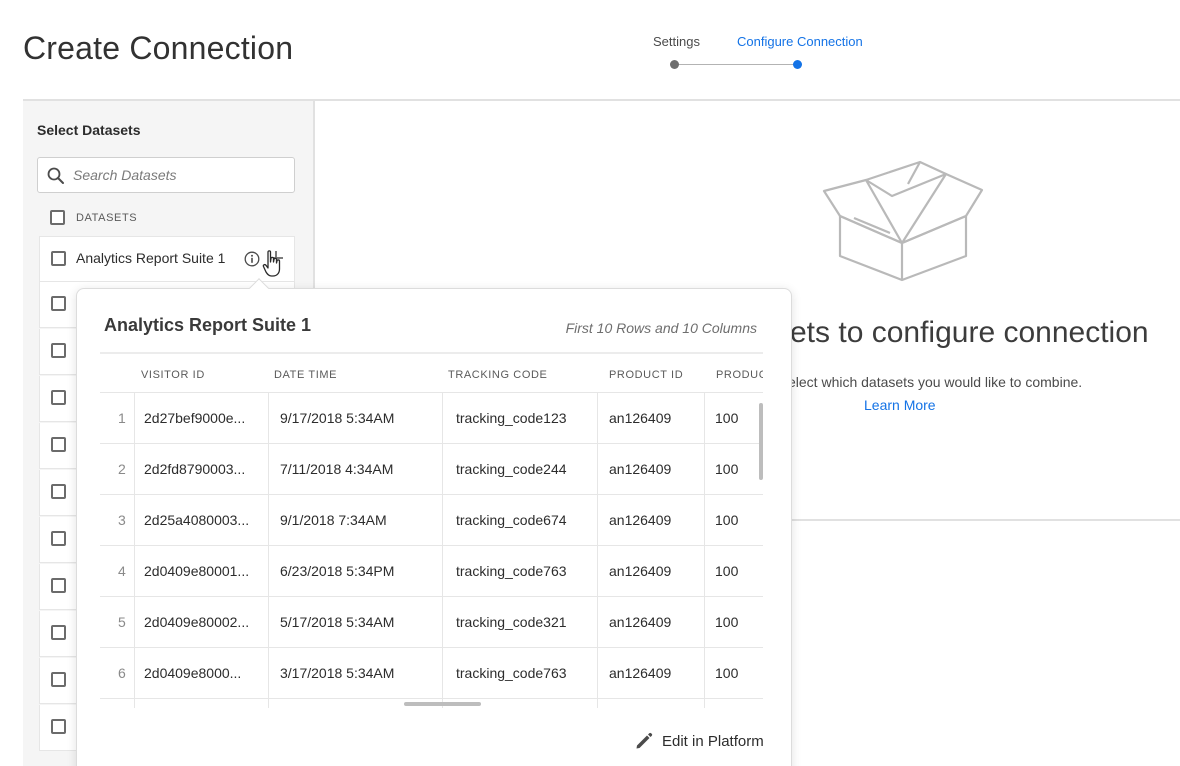 This screenshot has width=1180, height=766. What do you see at coordinates (644, 740) in the screenshot?
I see `pencil-icon` at bounding box center [644, 740].